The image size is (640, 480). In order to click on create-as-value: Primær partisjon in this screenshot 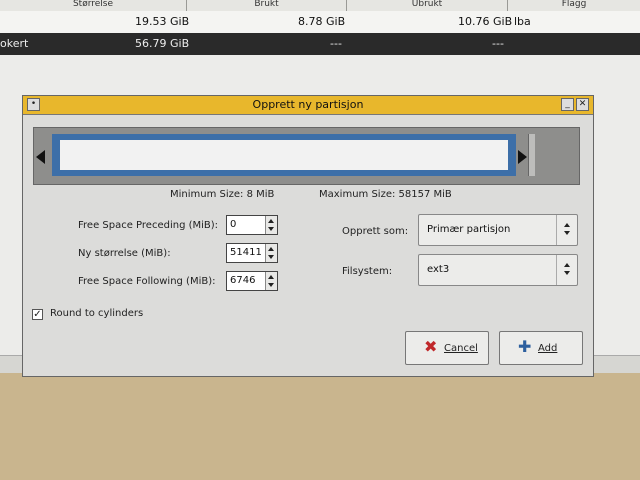, I will do `click(469, 229)`.